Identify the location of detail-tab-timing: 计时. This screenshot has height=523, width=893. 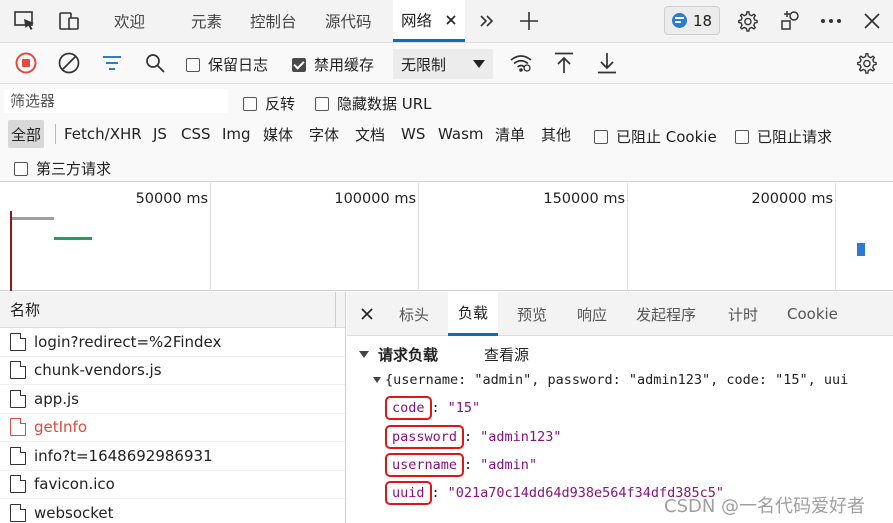
(743, 314).